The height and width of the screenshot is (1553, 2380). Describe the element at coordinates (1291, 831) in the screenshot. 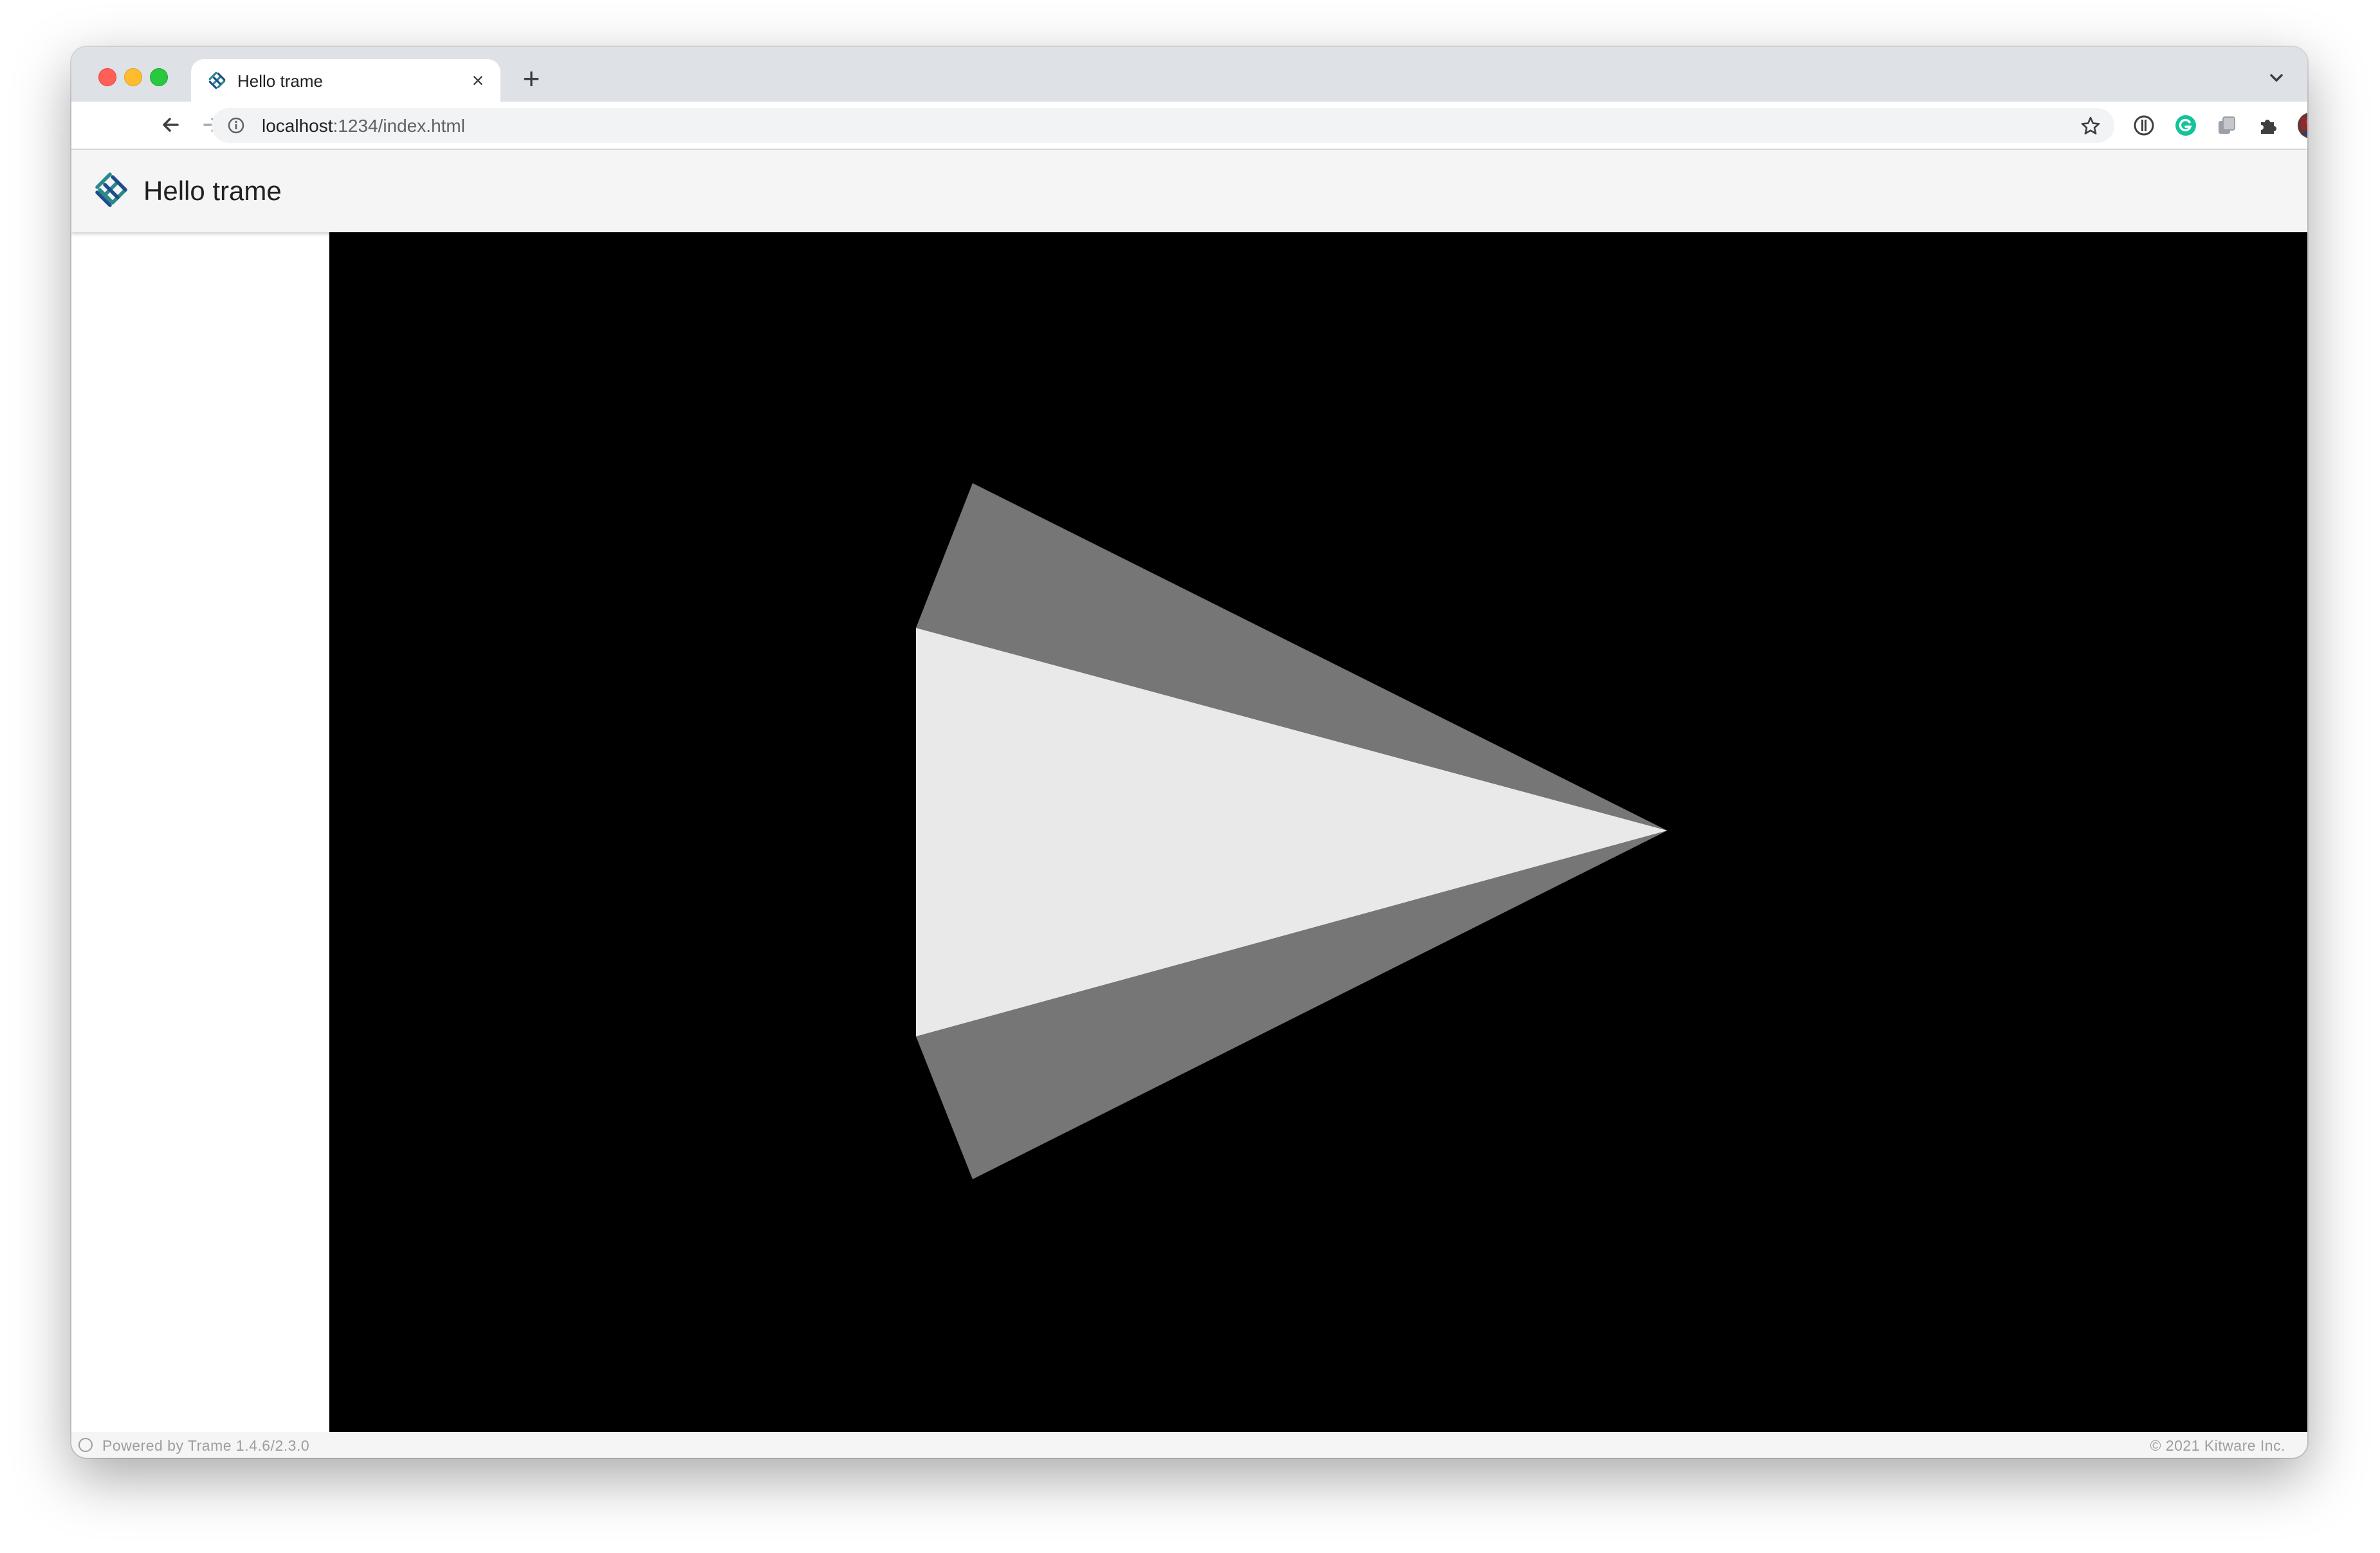

I see `cone-render` at that location.